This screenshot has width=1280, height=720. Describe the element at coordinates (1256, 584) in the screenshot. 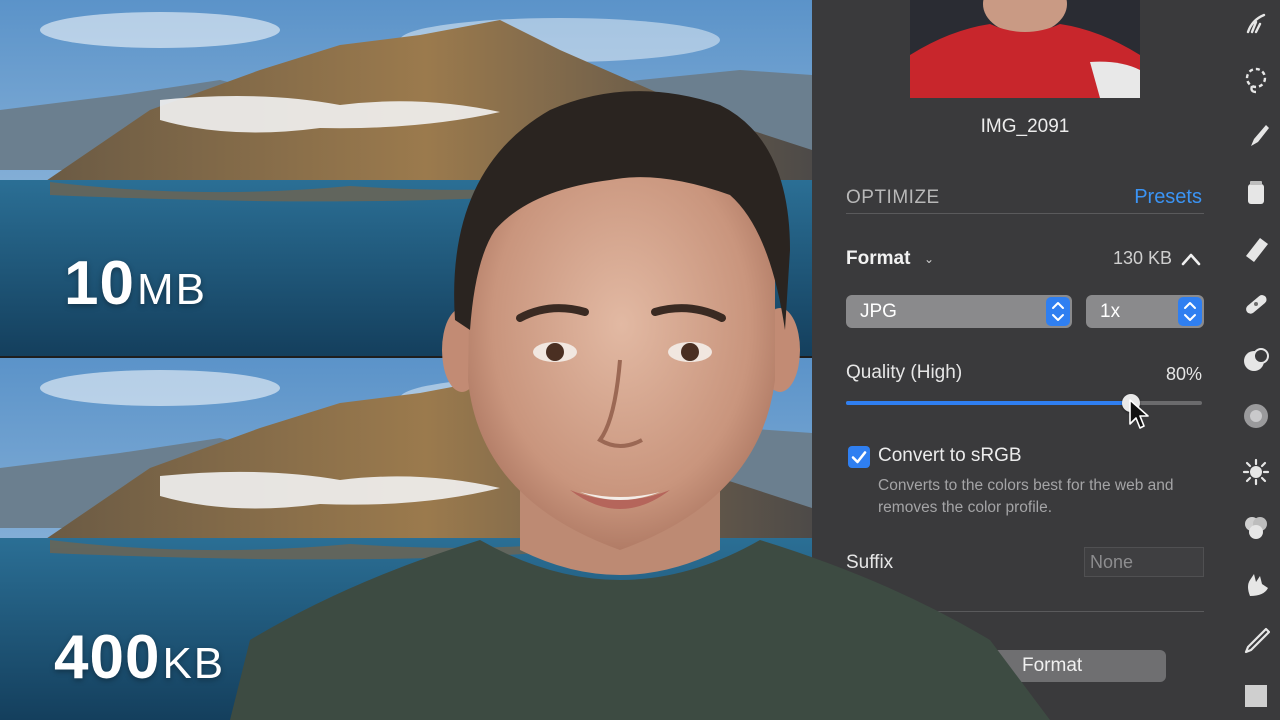

I see `smudge-icon` at that location.